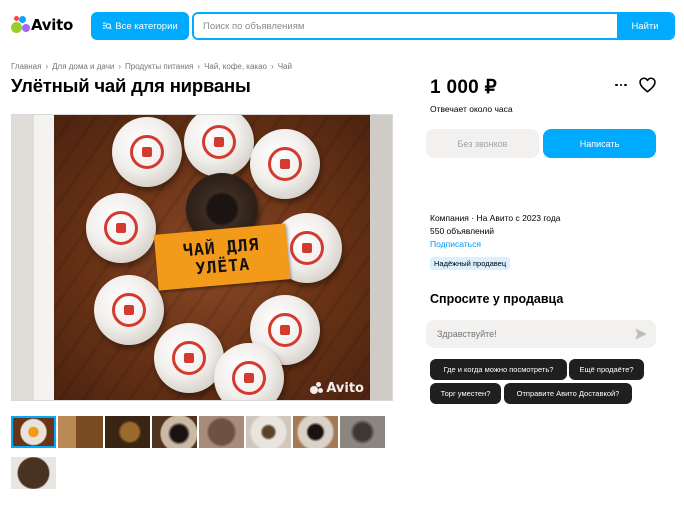 Image resolution: width=684 pixels, height=510 pixels. Describe the element at coordinates (482, 143) in the screenshot. I see `no-calls-button: Без звонков` at that location.